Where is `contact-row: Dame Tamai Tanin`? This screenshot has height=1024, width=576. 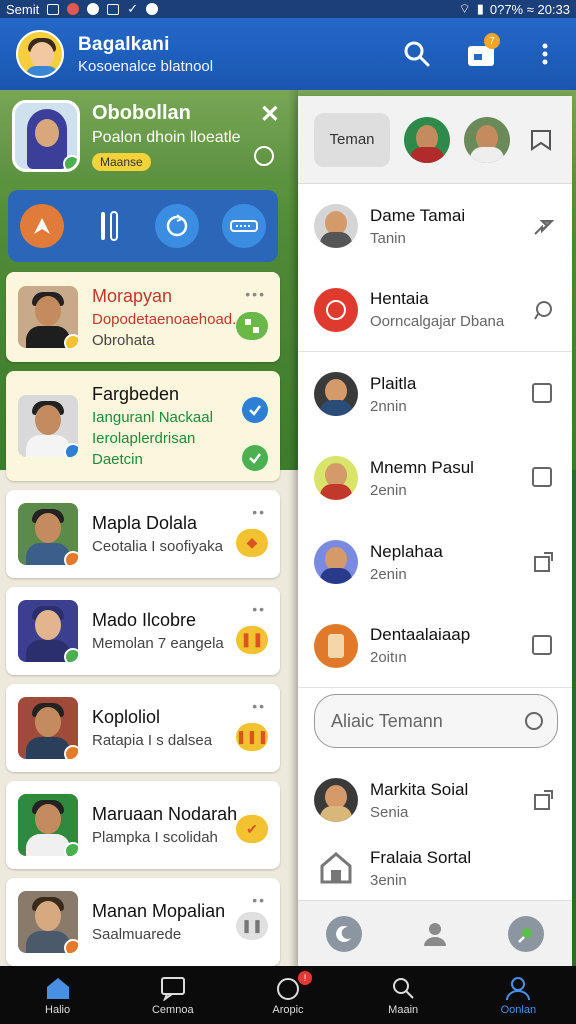 contact-row: Dame Tamai Tanin is located at coordinates (435, 226).